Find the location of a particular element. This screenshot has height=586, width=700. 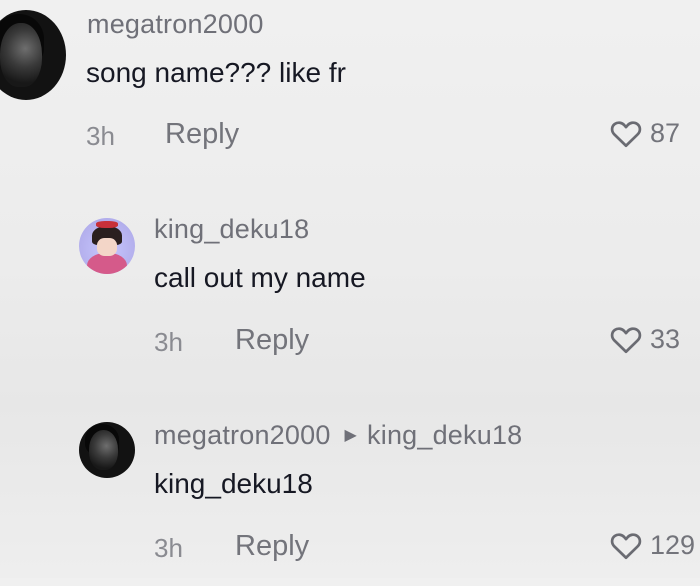

triangle-right-icon: ▶ is located at coordinates (351, 435).